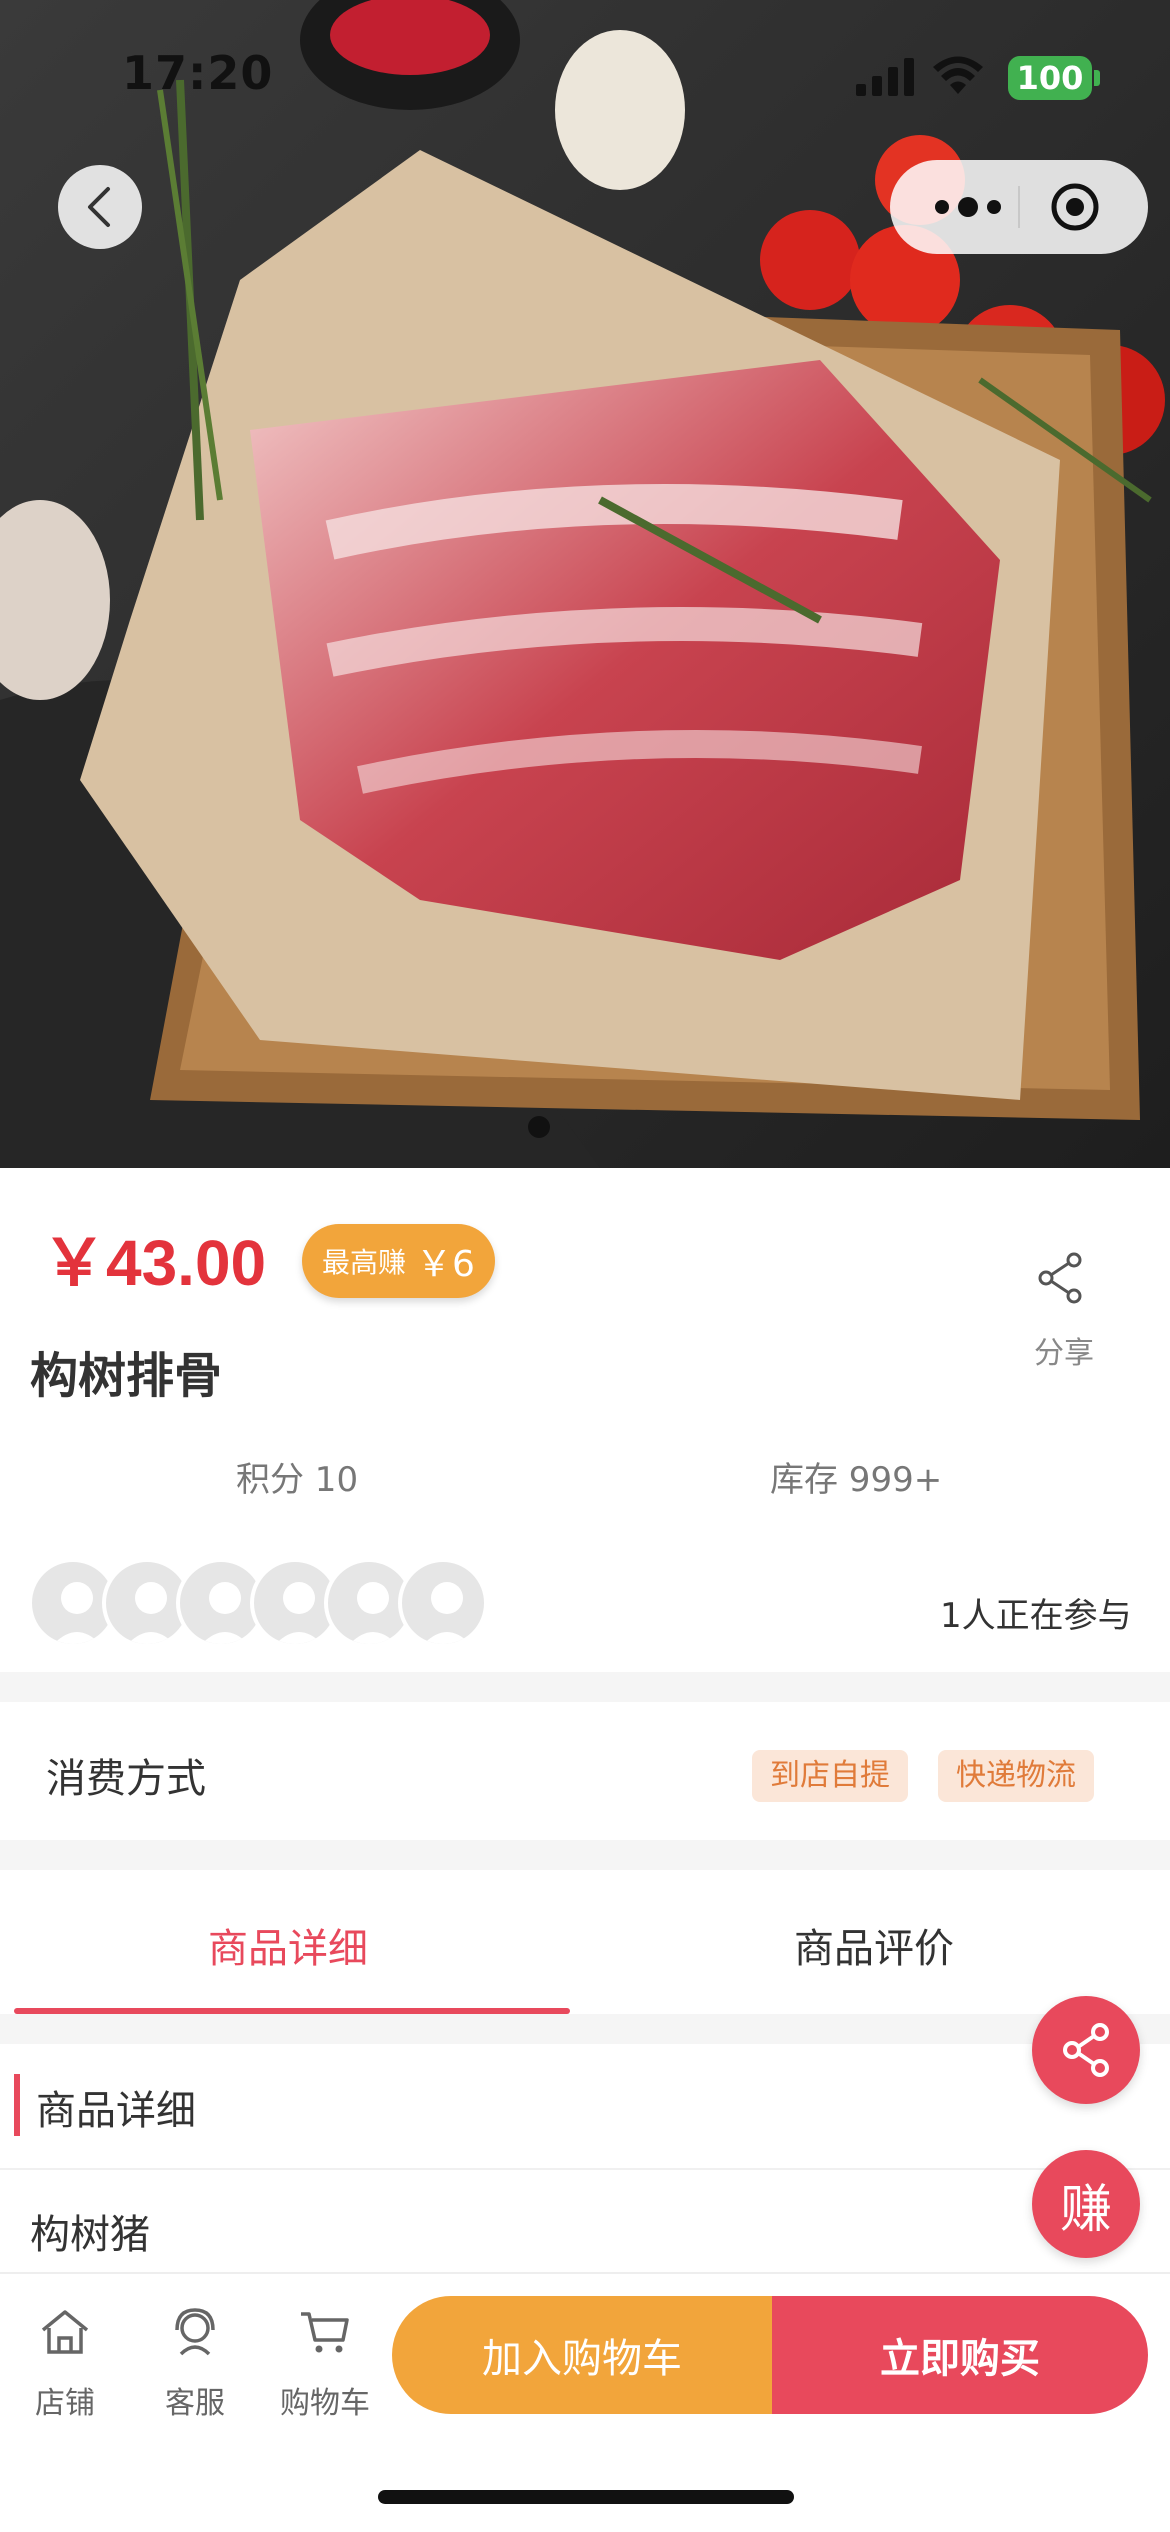  Describe the element at coordinates (1075, 207) in the screenshot. I see `target-icon` at that location.